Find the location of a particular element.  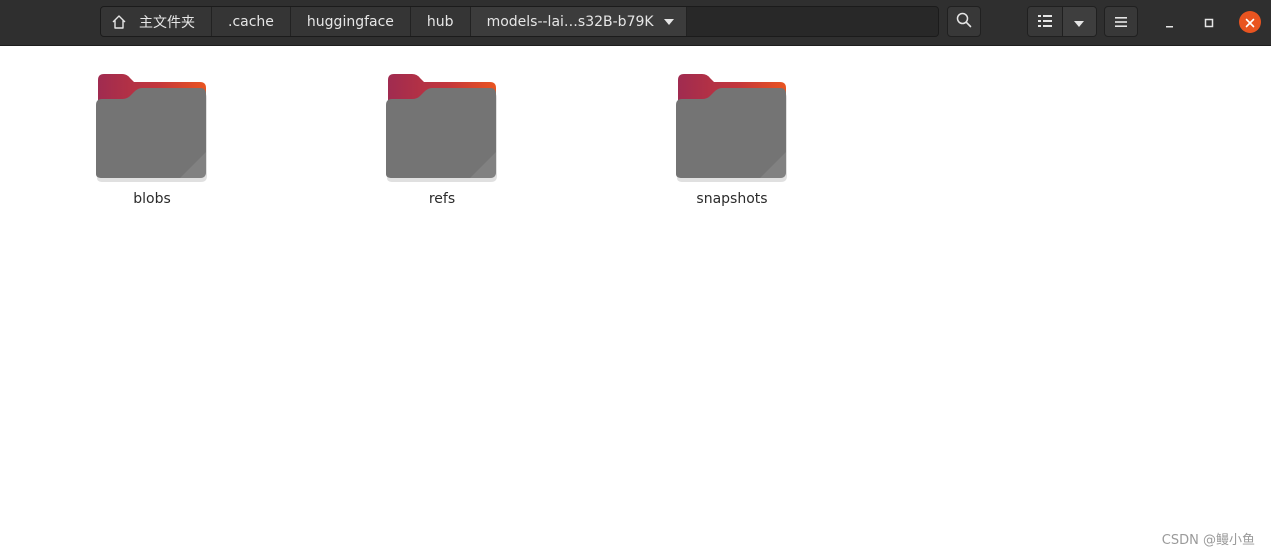

maximize-button is located at coordinates (1209, 22).